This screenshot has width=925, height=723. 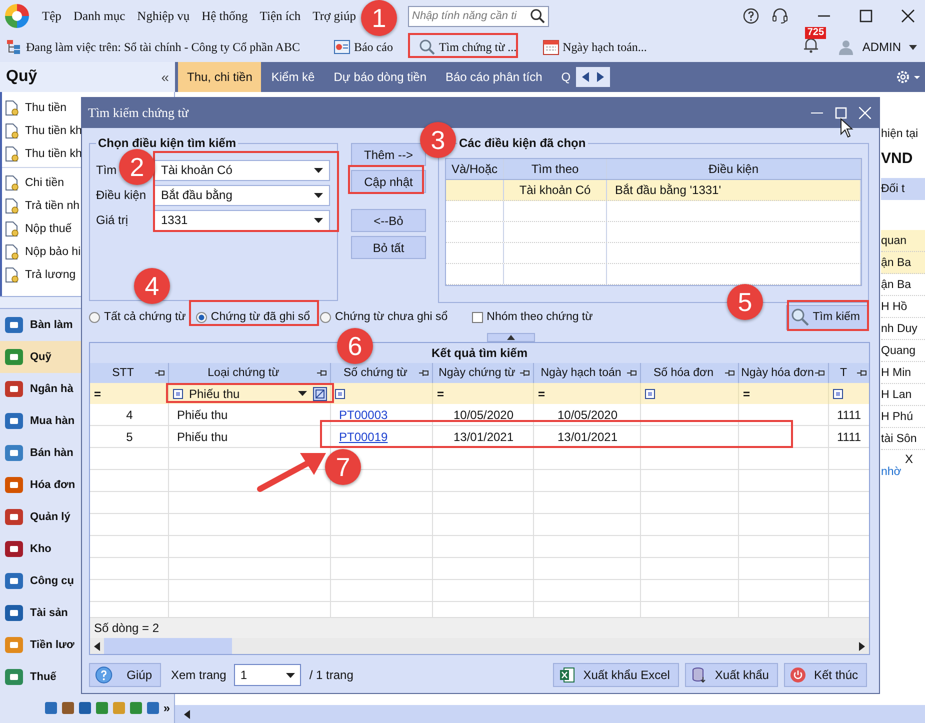 I want to click on module-item: Quản lý, so click(x=40, y=517).